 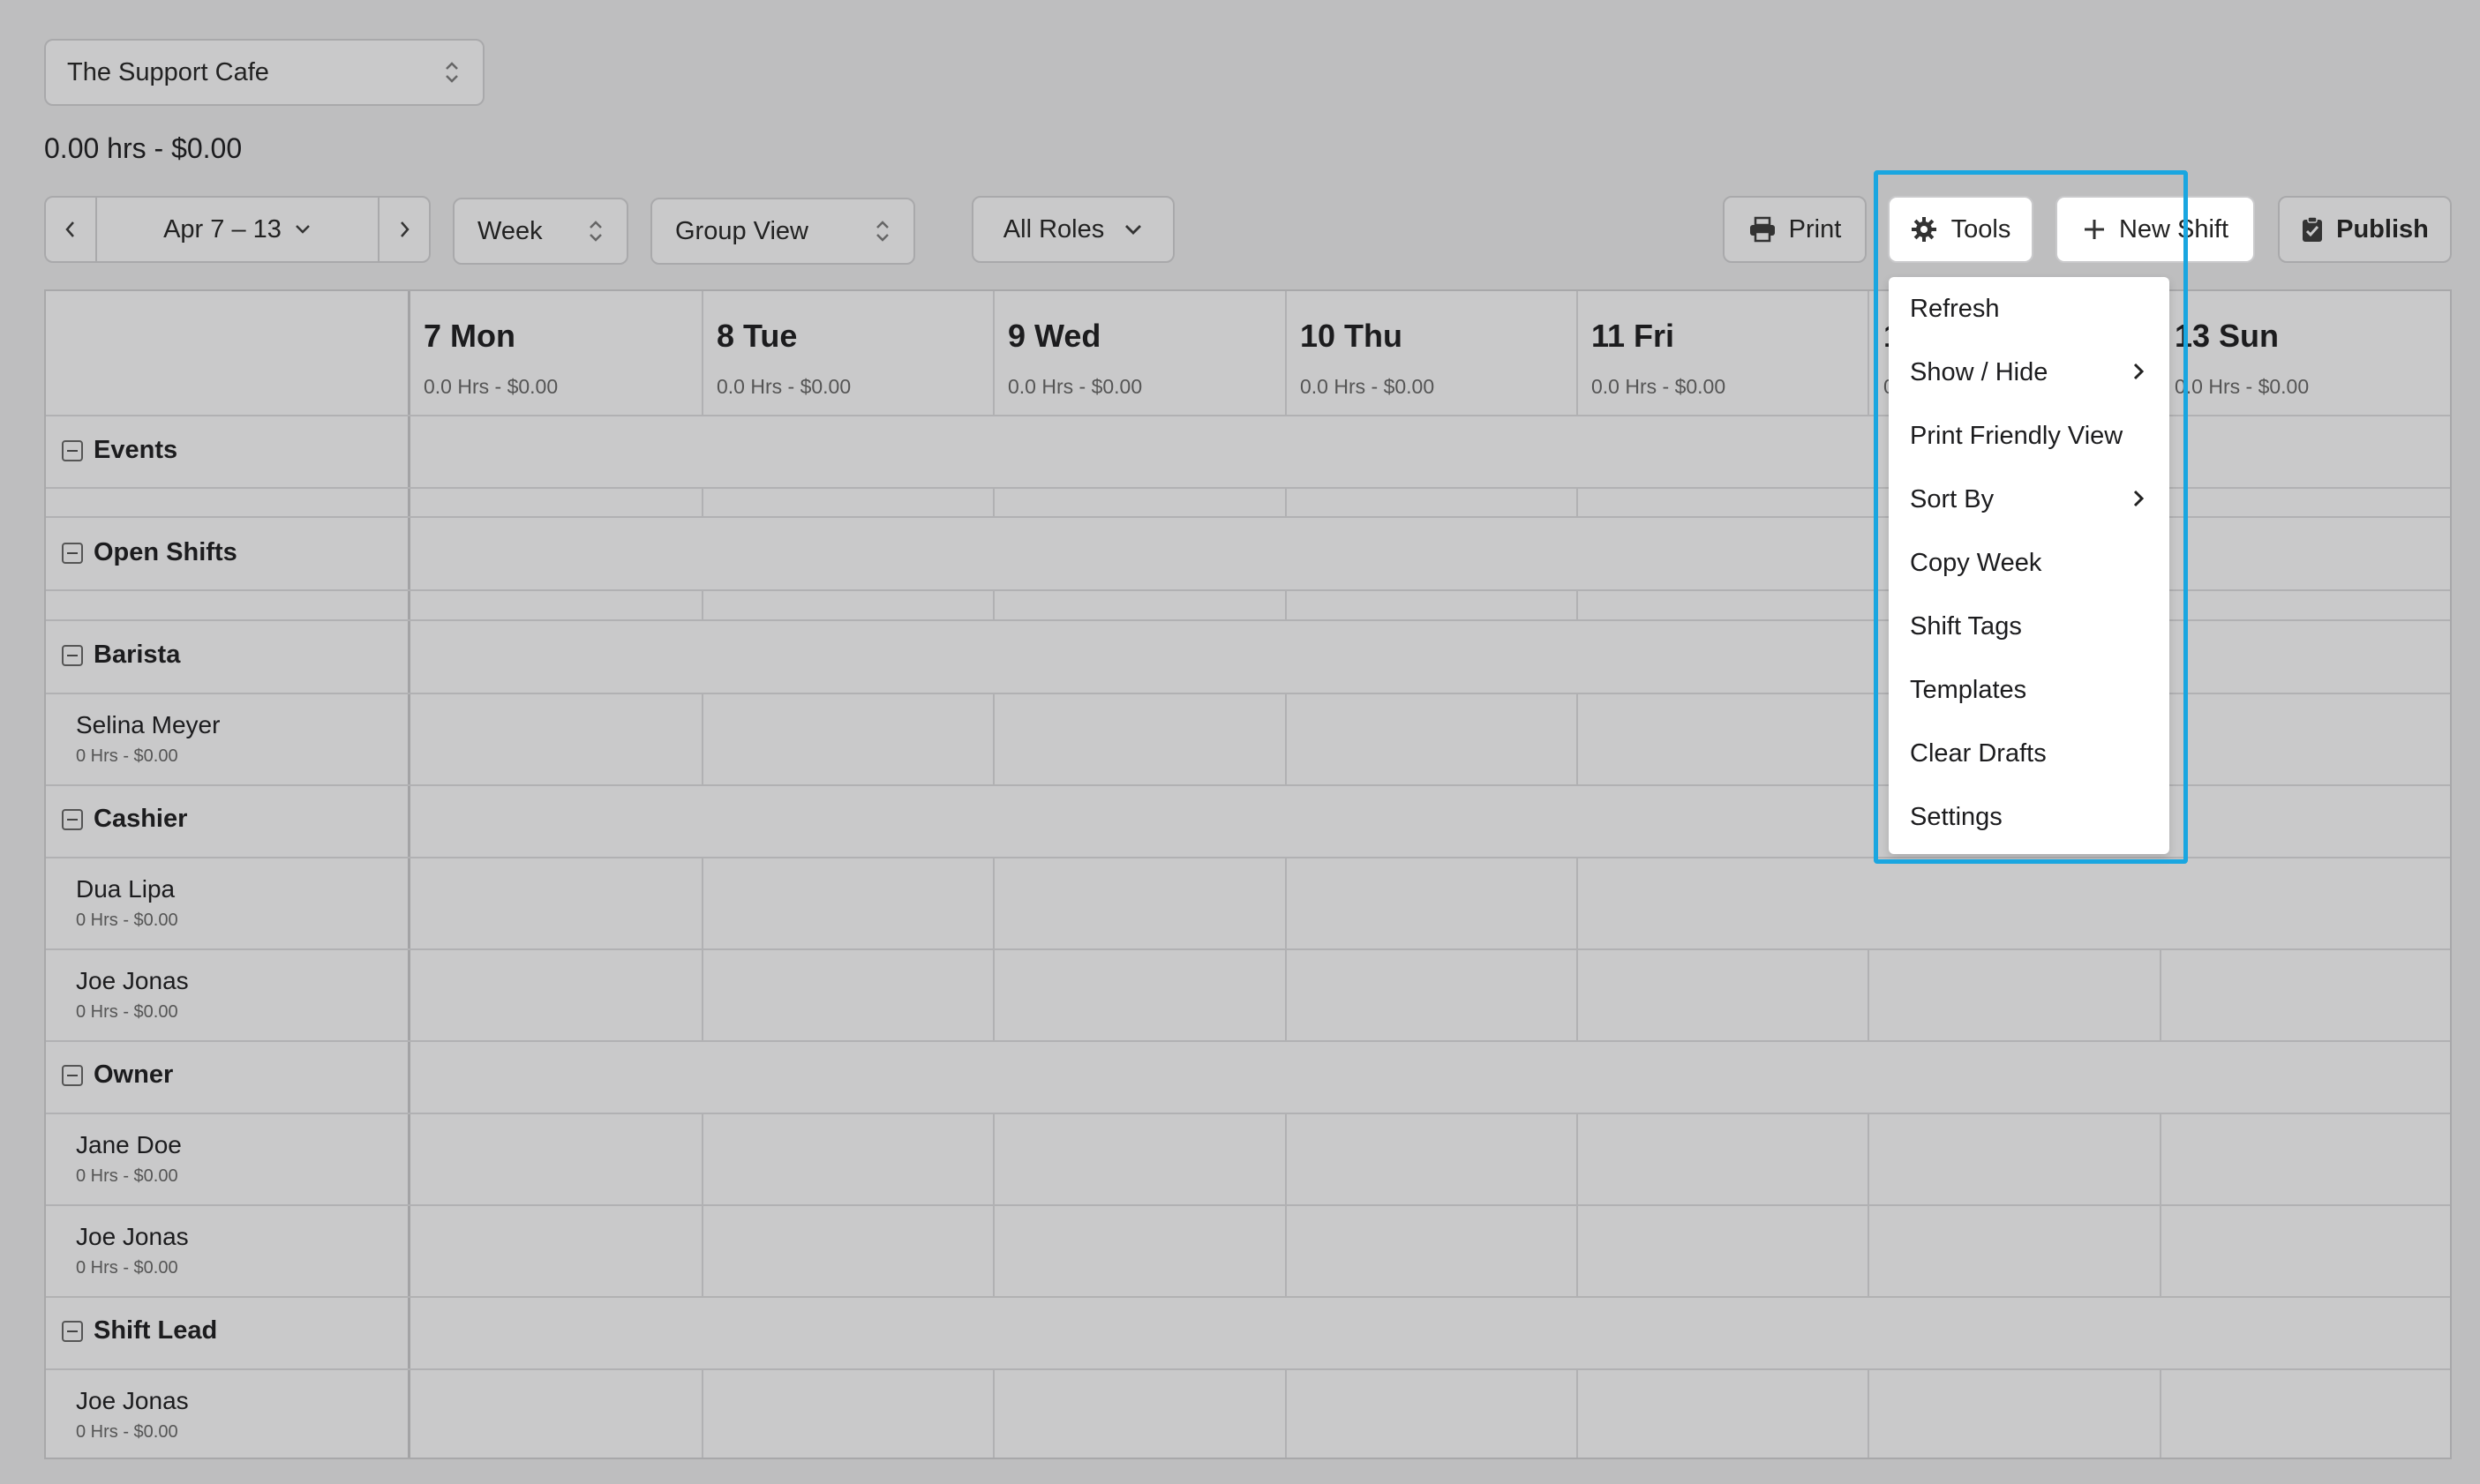 I want to click on view-period-select: Week, so click(x=540, y=231).